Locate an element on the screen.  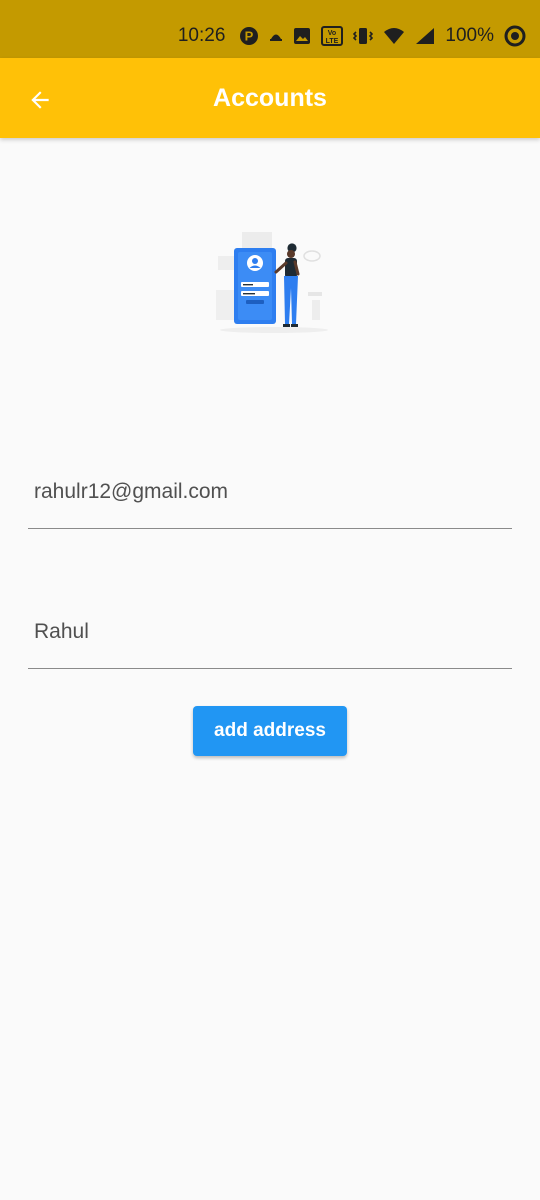
page-title: Accounts is located at coordinates (270, 98).